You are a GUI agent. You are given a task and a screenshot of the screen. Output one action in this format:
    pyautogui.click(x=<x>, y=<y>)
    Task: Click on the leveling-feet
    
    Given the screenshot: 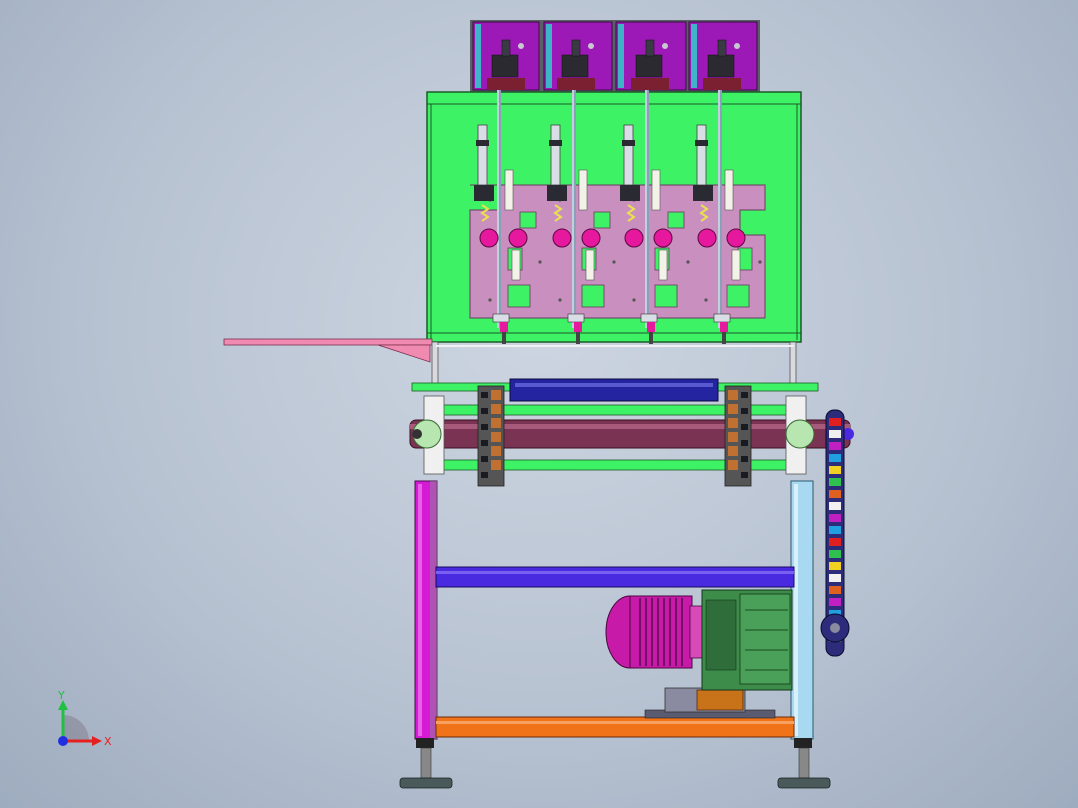 What is the action you would take?
    pyautogui.click(x=615, y=763)
    